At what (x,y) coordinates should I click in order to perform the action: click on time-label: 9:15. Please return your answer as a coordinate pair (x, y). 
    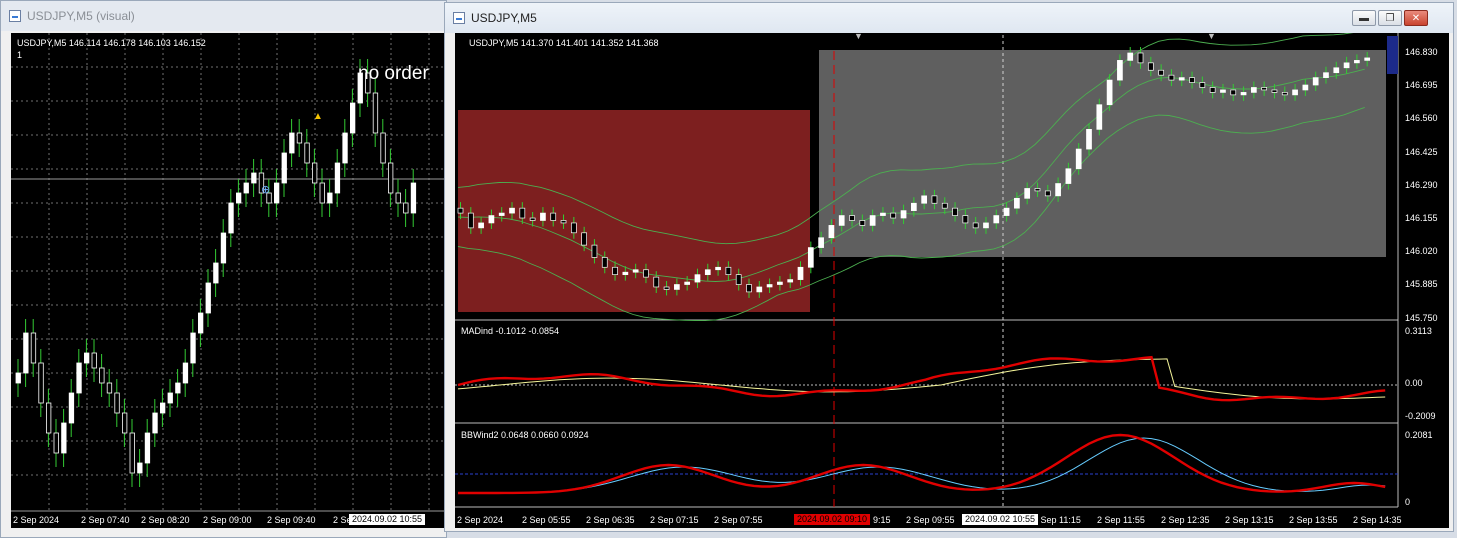
    Looking at the image, I should click on (882, 520).